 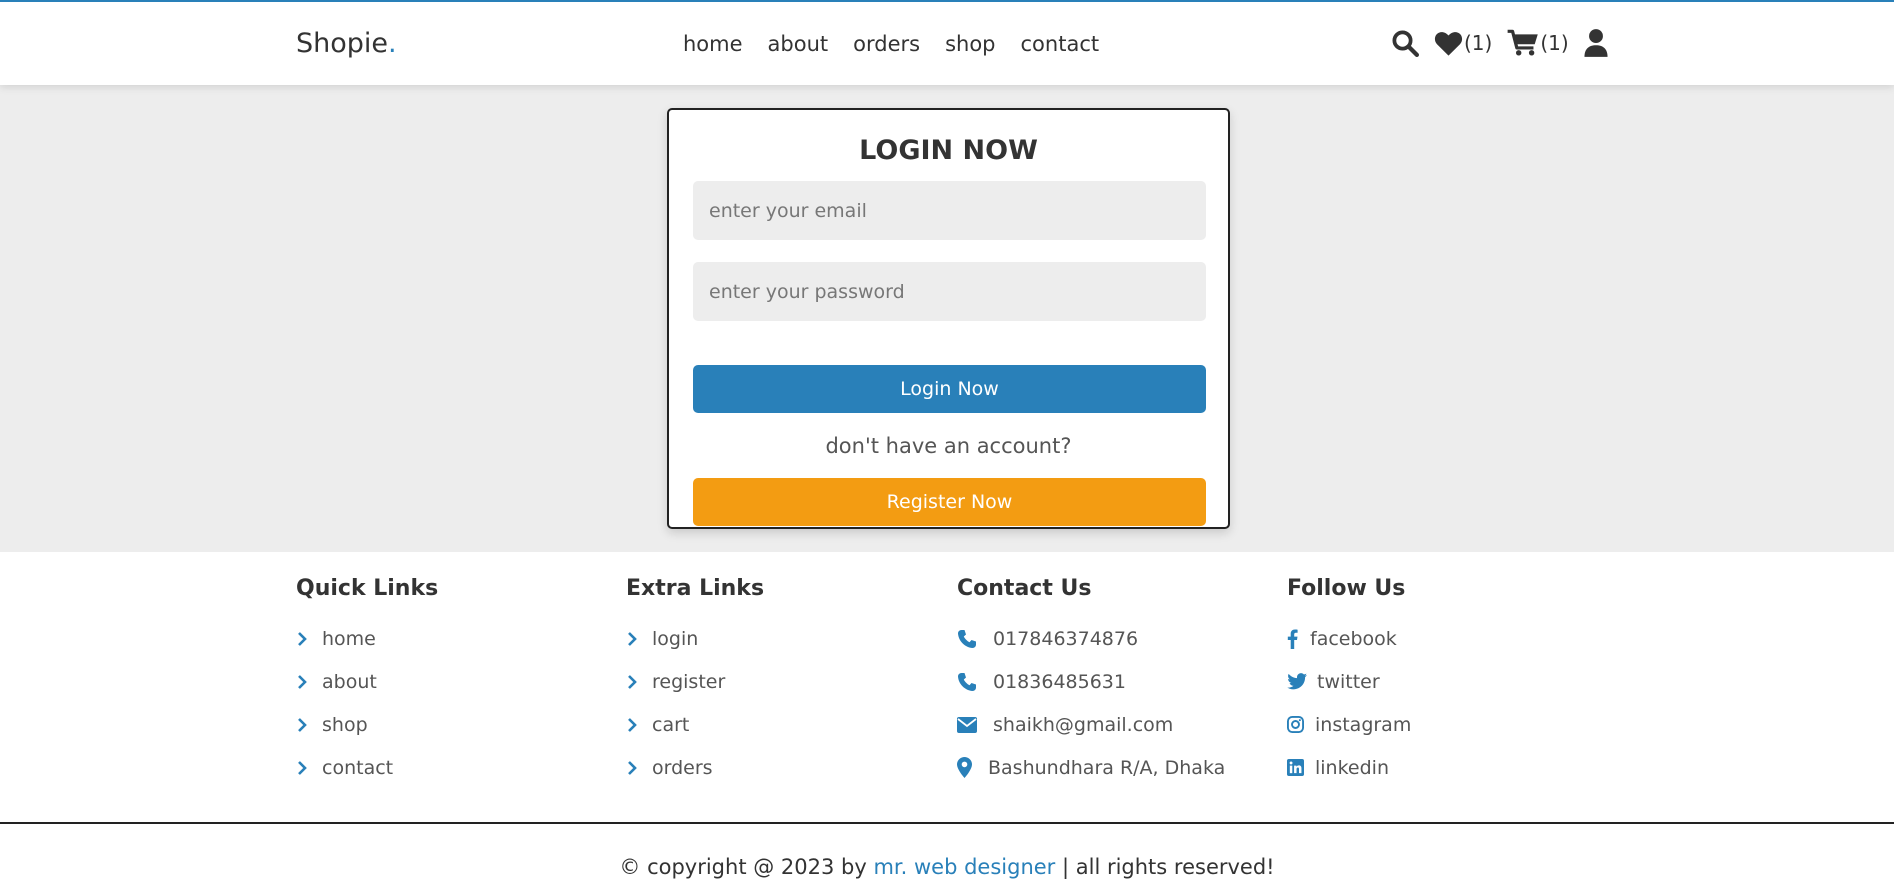 I want to click on contact-email: shaikh@gmail.com, so click(x=1091, y=724).